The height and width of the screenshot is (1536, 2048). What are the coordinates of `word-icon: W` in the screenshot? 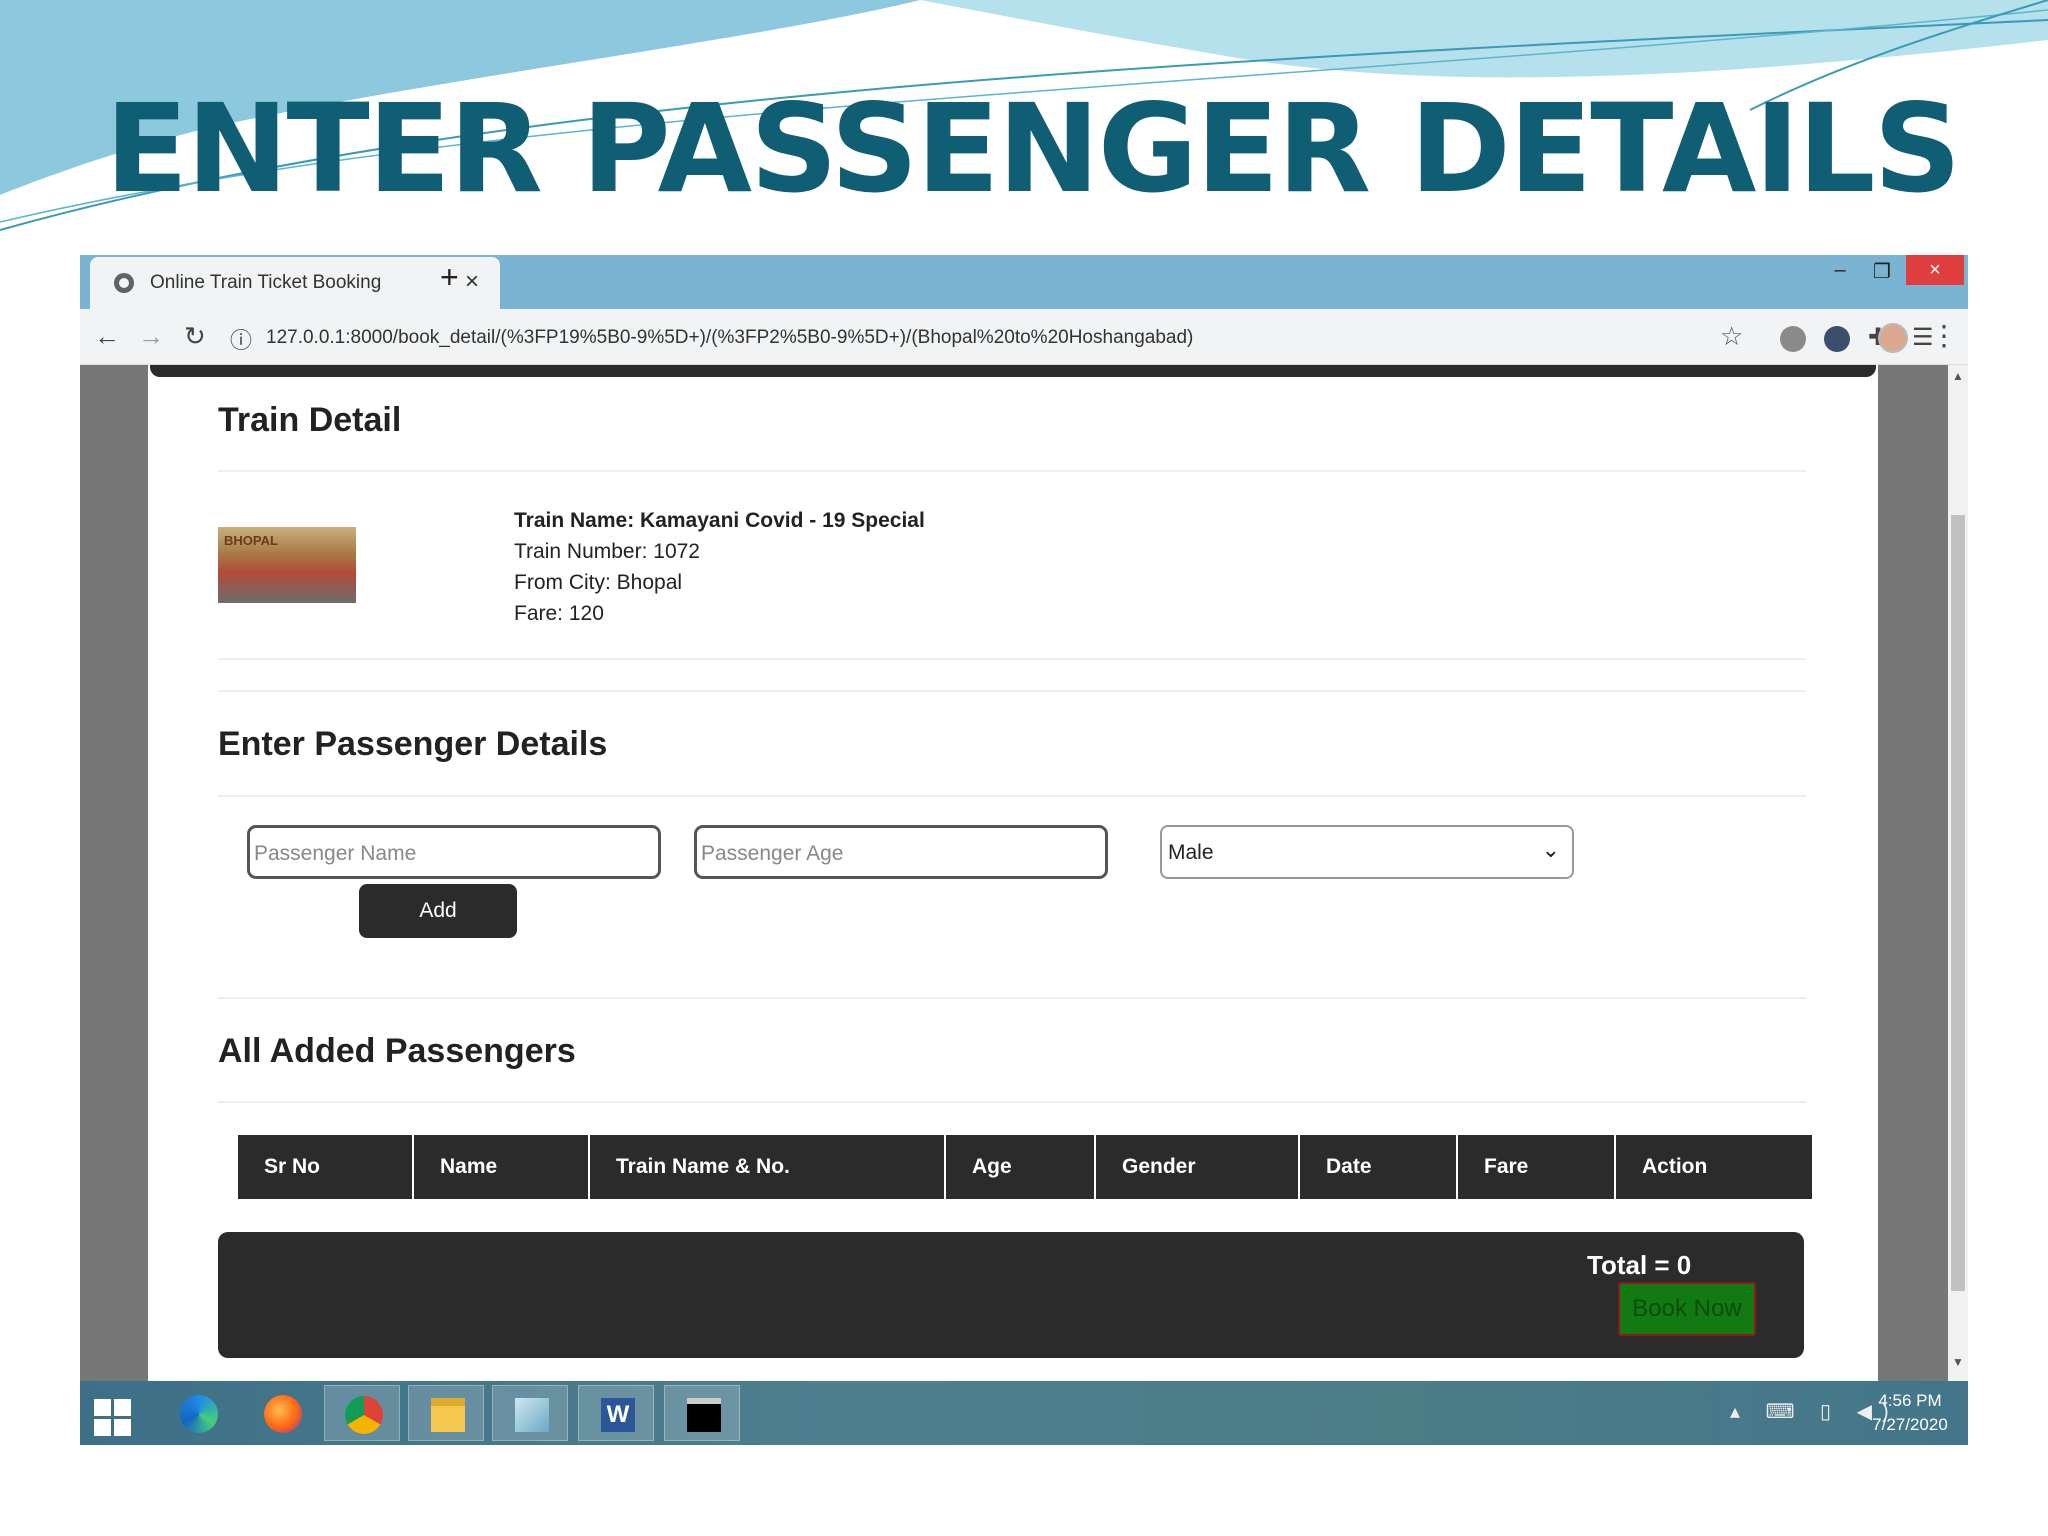 It's located at (618, 1415).